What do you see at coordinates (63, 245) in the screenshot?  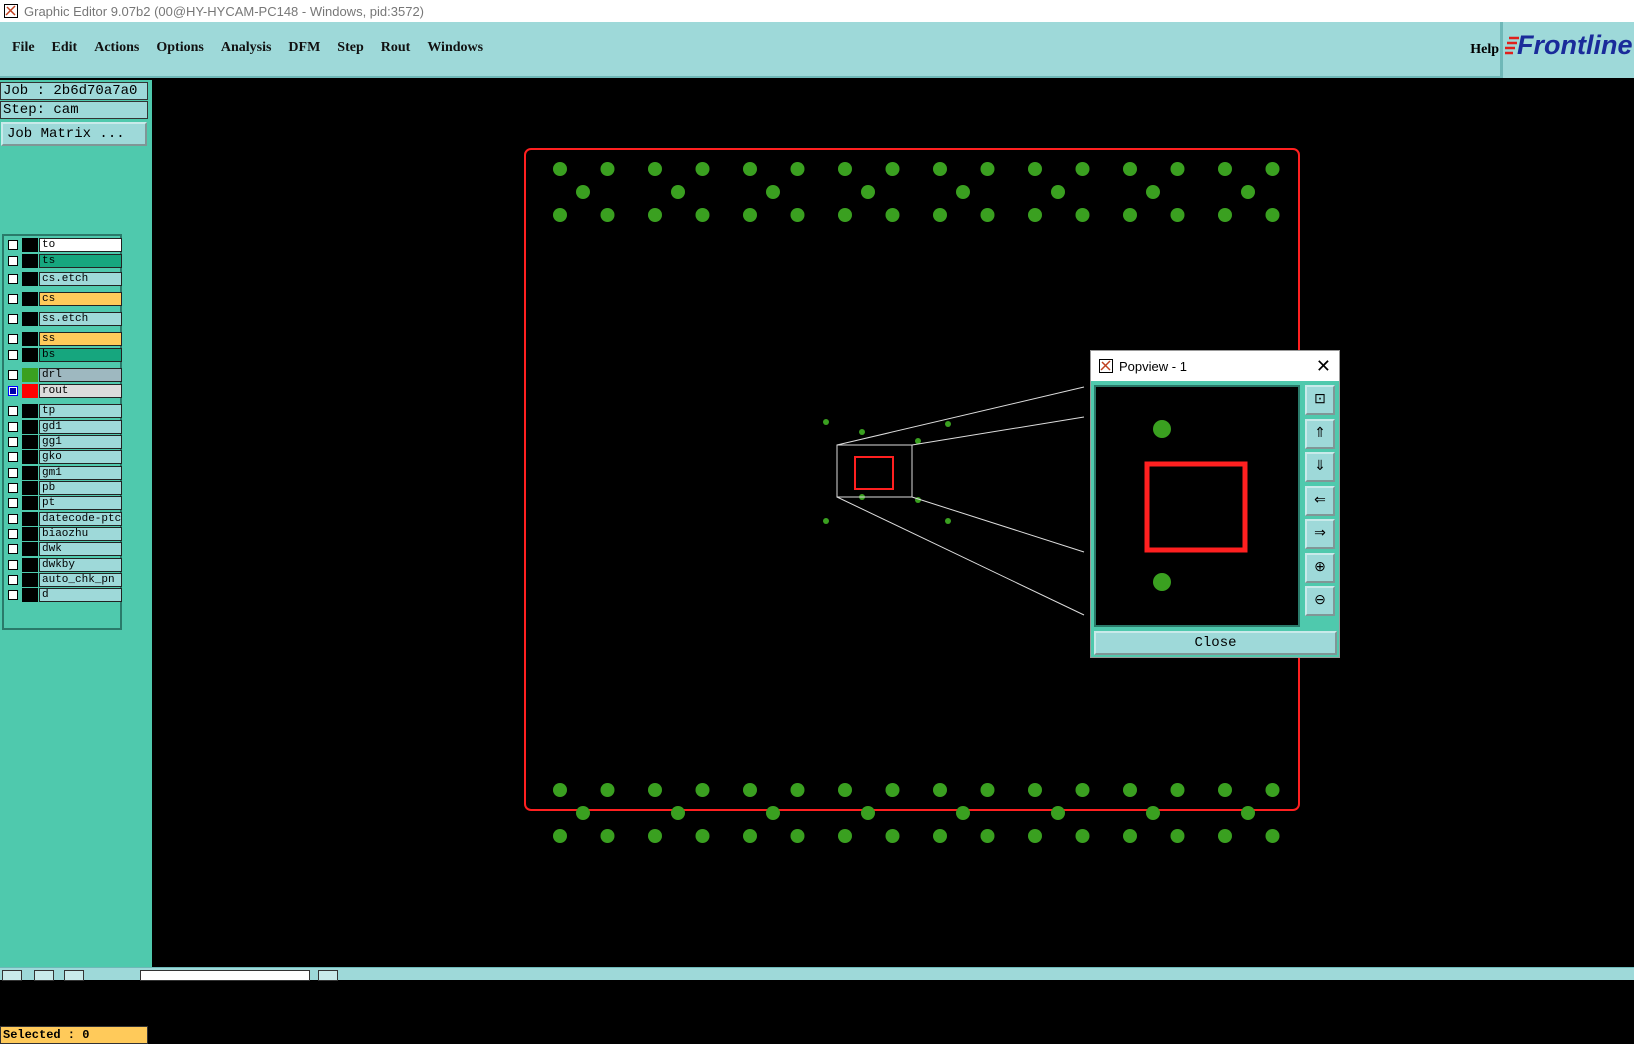 I see `layer-row-to: to` at bounding box center [63, 245].